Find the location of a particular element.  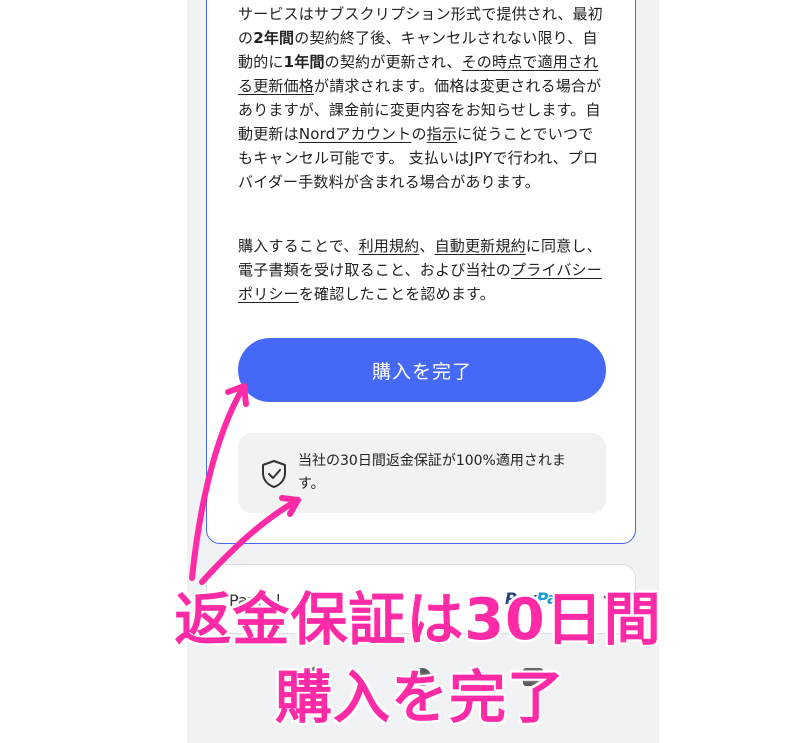

shield-check-icon is located at coordinates (274, 474).